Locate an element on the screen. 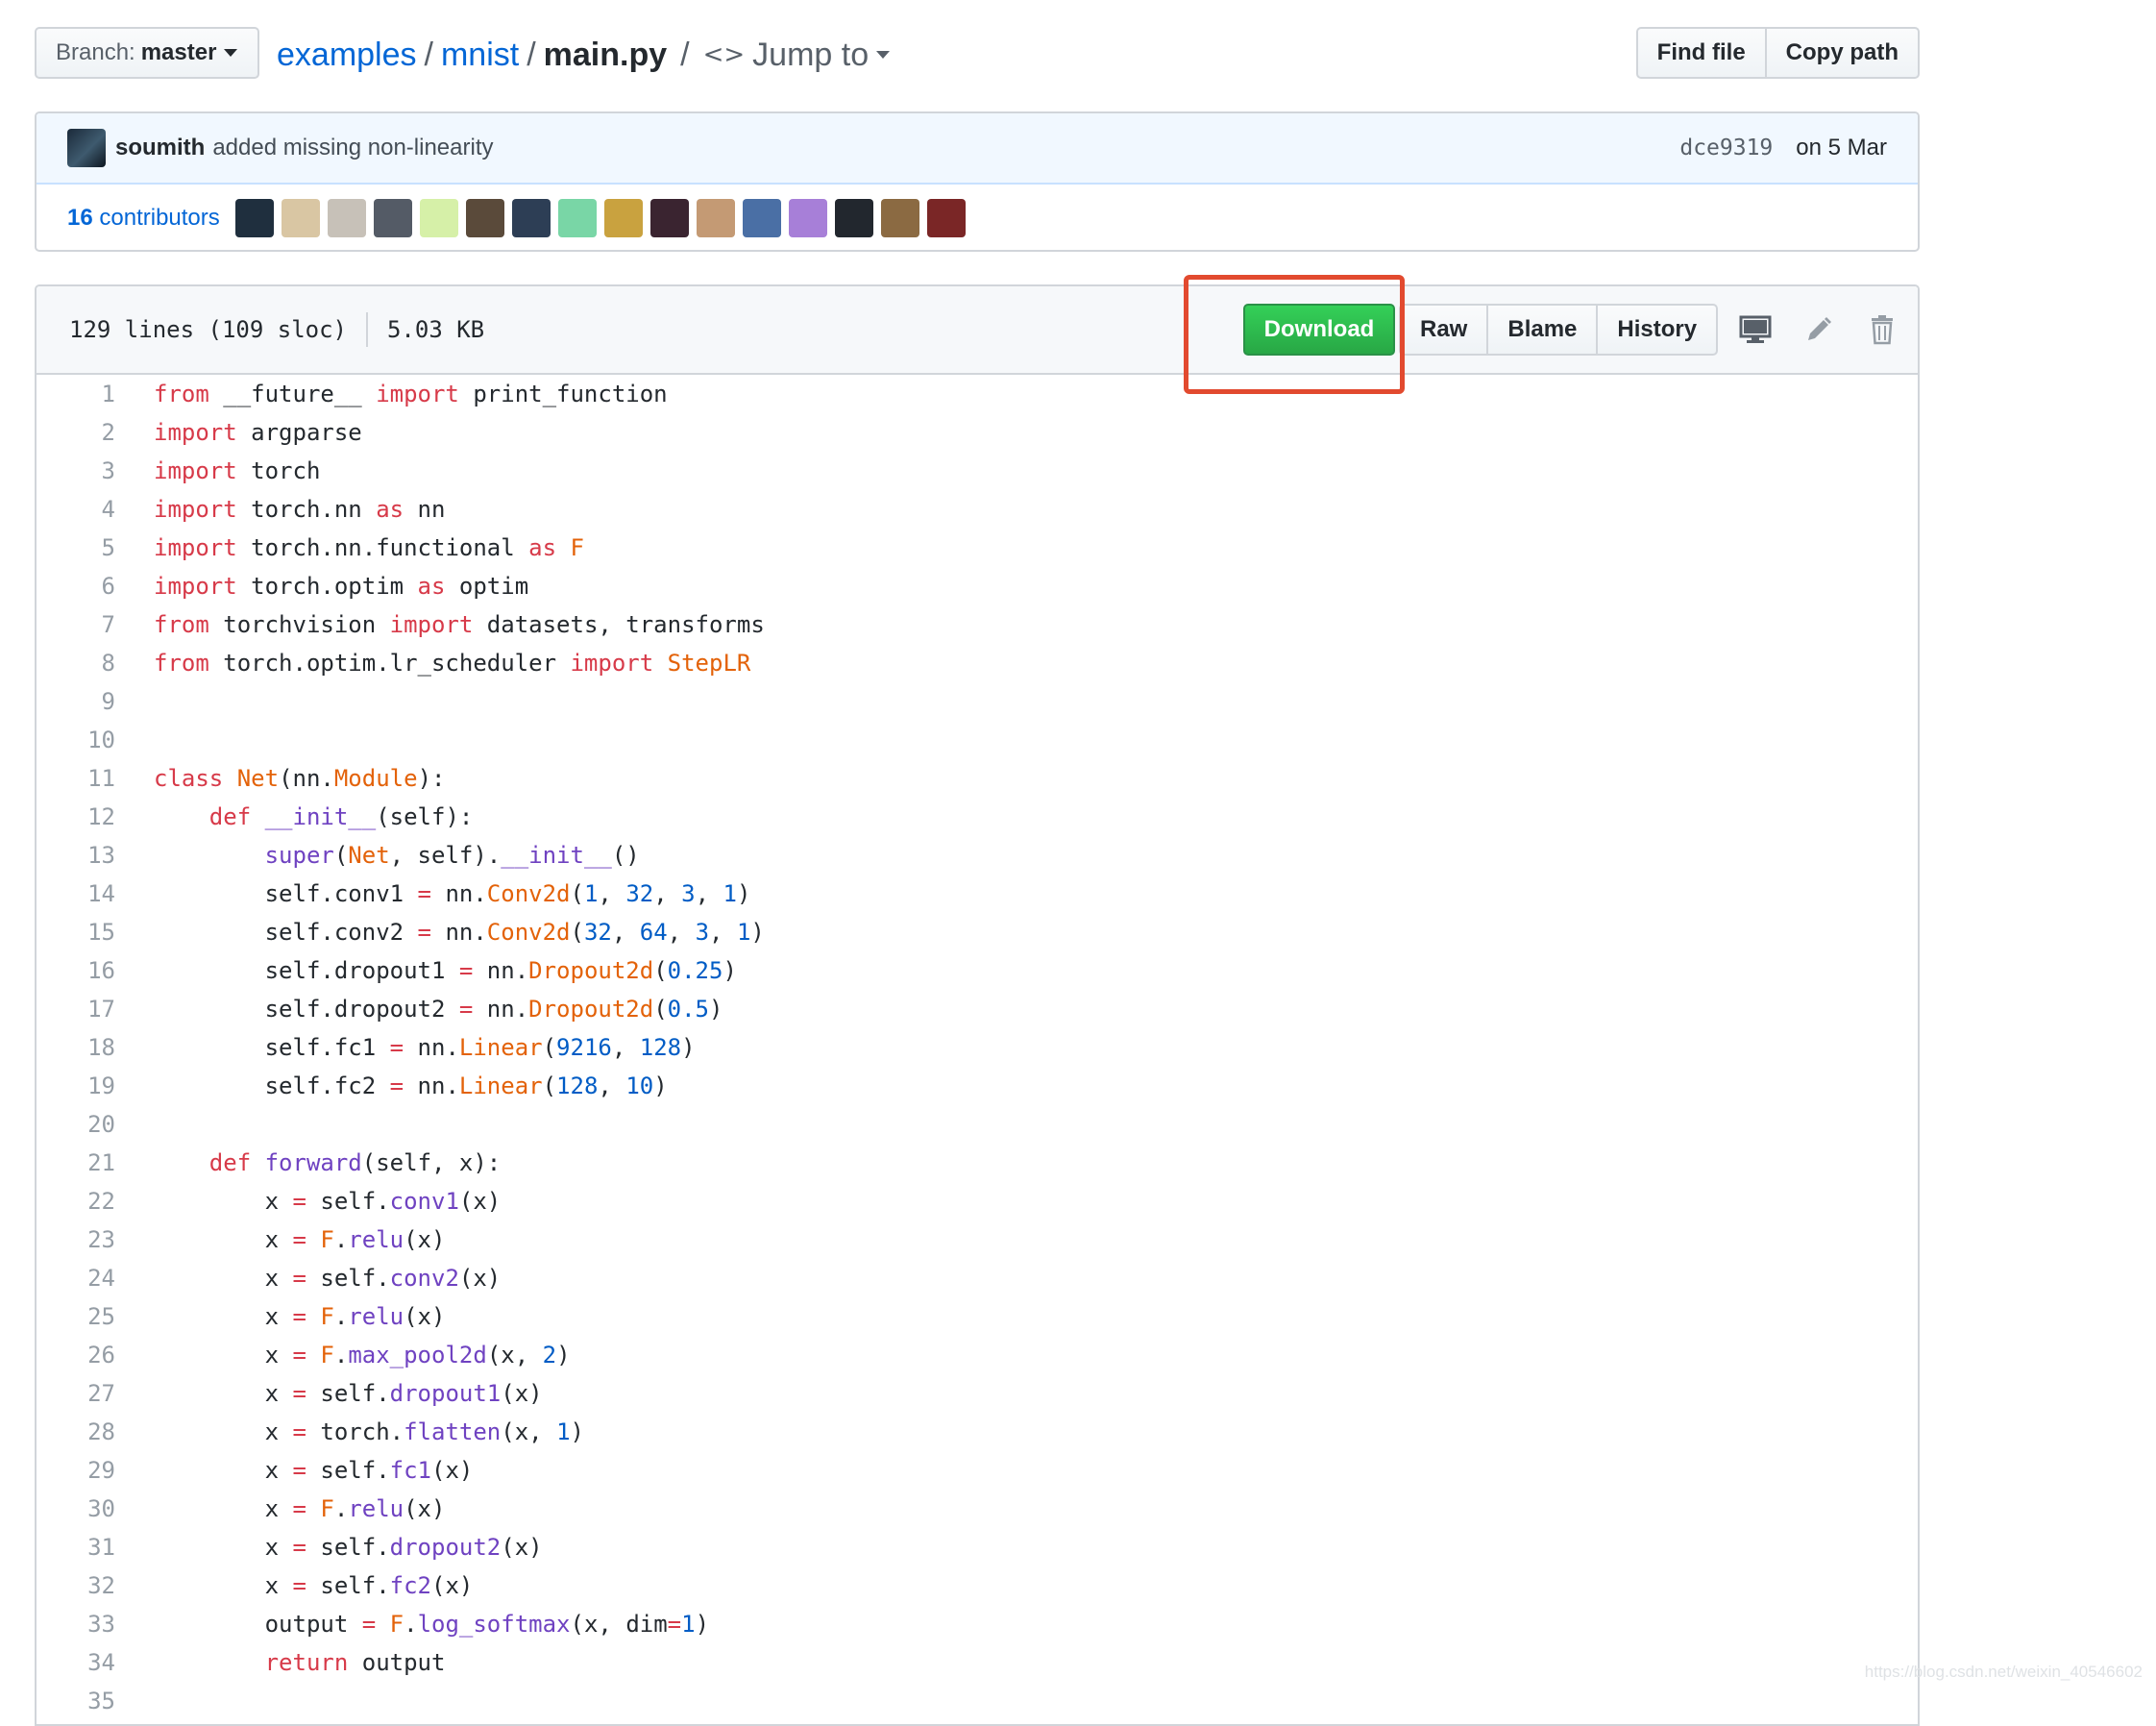 The image size is (2156, 1726). line-number: 17 is located at coordinates (76, 1009).